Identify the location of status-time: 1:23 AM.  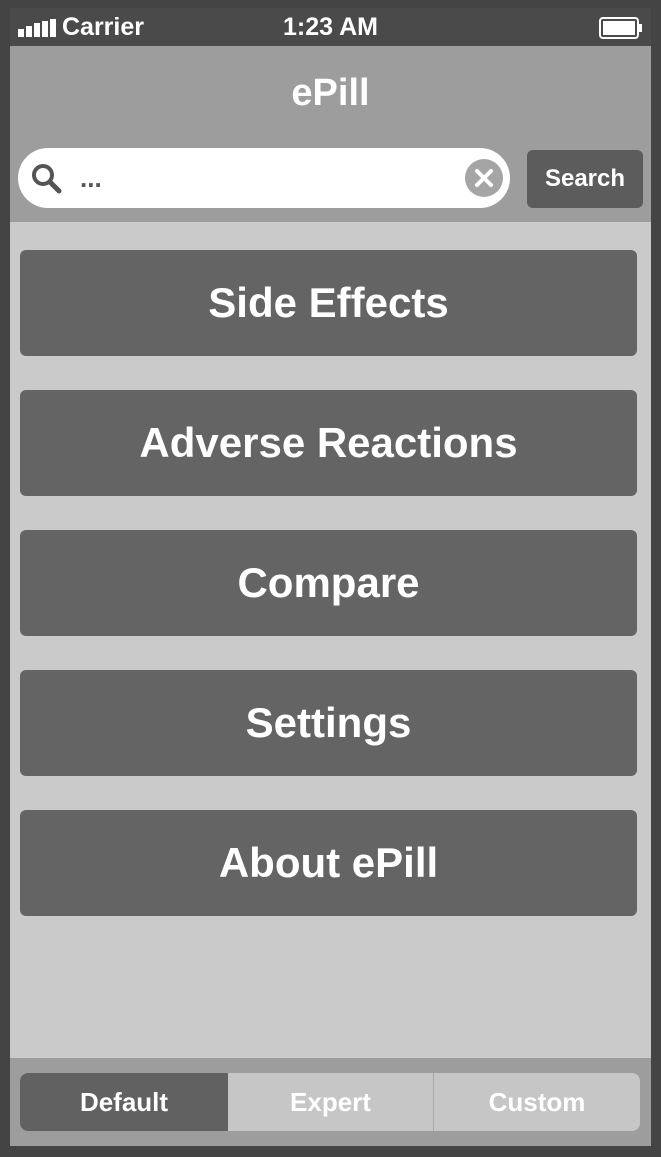
(330, 27).